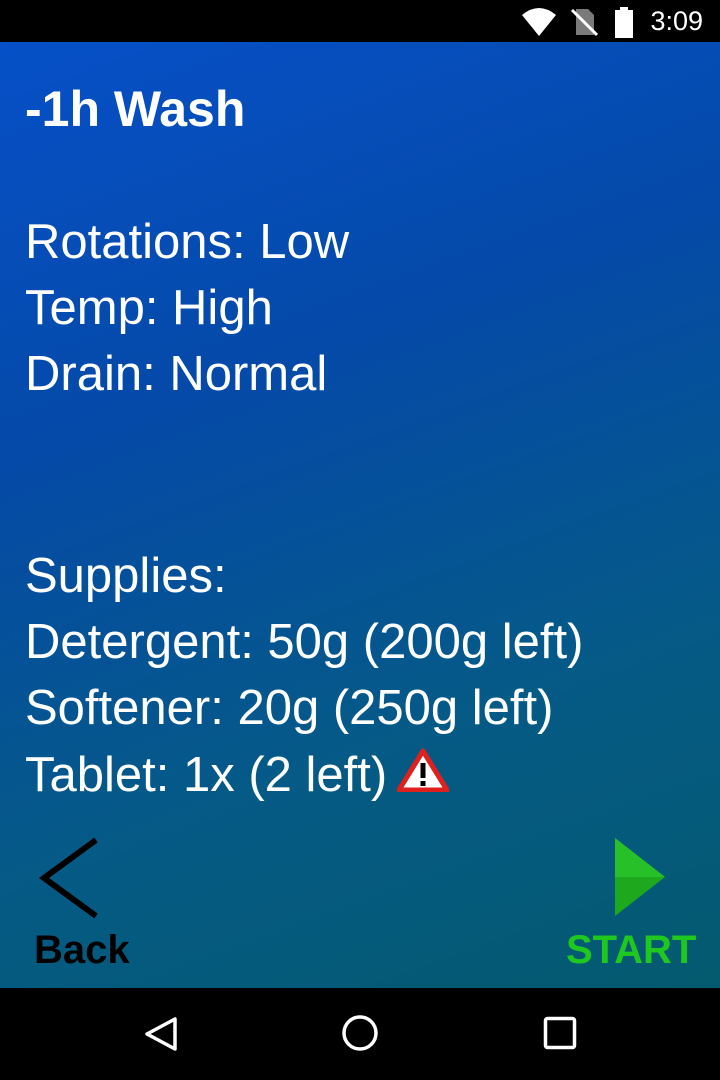 This screenshot has width=720, height=1080. What do you see at coordinates (126, 576) in the screenshot?
I see `supplies-header: Supplies:` at bounding box center [126, 576].